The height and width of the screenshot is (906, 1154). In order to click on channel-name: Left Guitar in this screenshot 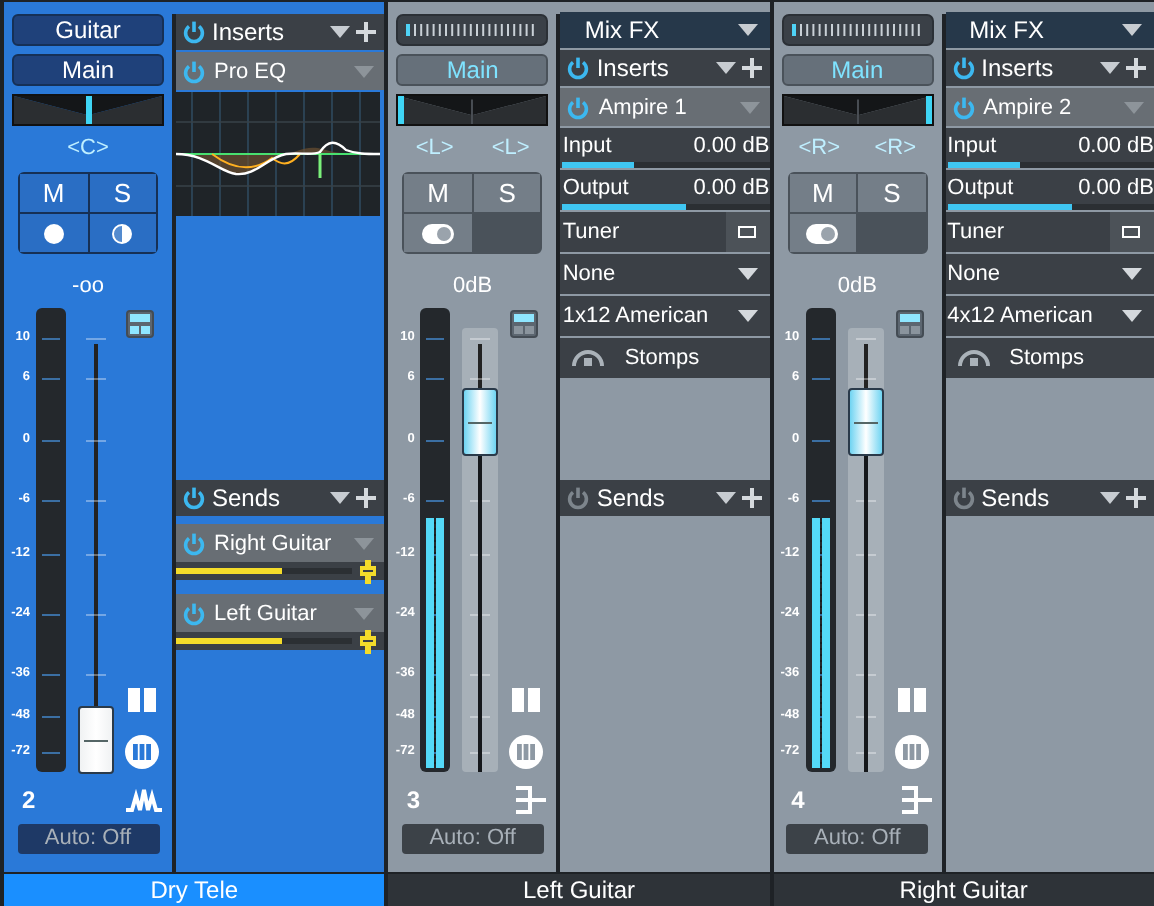, I will do `click(579, 889)`.